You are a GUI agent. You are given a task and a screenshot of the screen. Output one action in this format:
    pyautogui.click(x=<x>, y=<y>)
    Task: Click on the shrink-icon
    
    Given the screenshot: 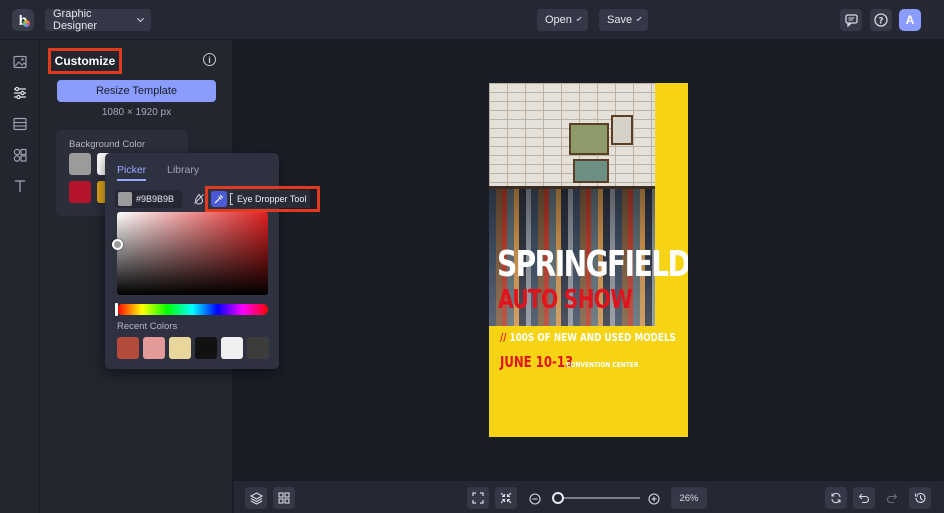 What is the action you would take?
    pyautogui.click(x=506, y=498)
    